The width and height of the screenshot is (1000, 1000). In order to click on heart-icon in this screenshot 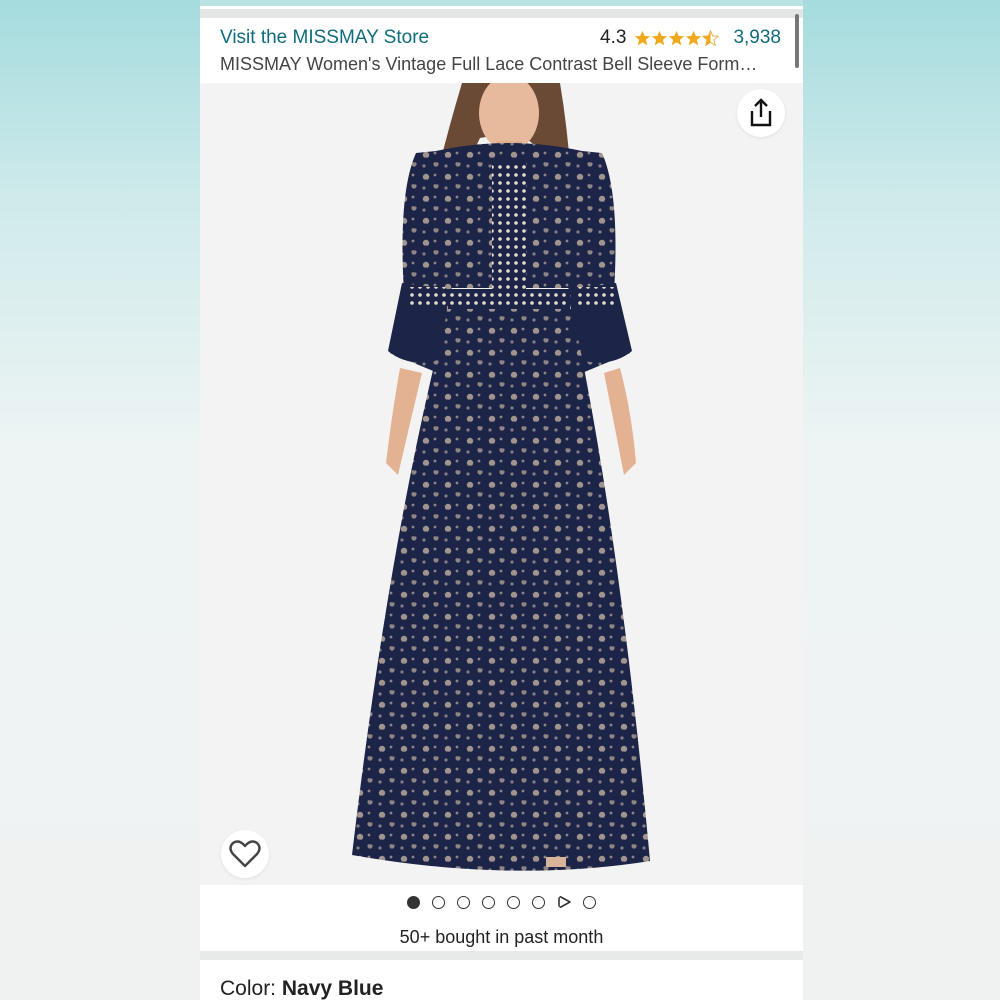, I will do `click(245, 854)`.